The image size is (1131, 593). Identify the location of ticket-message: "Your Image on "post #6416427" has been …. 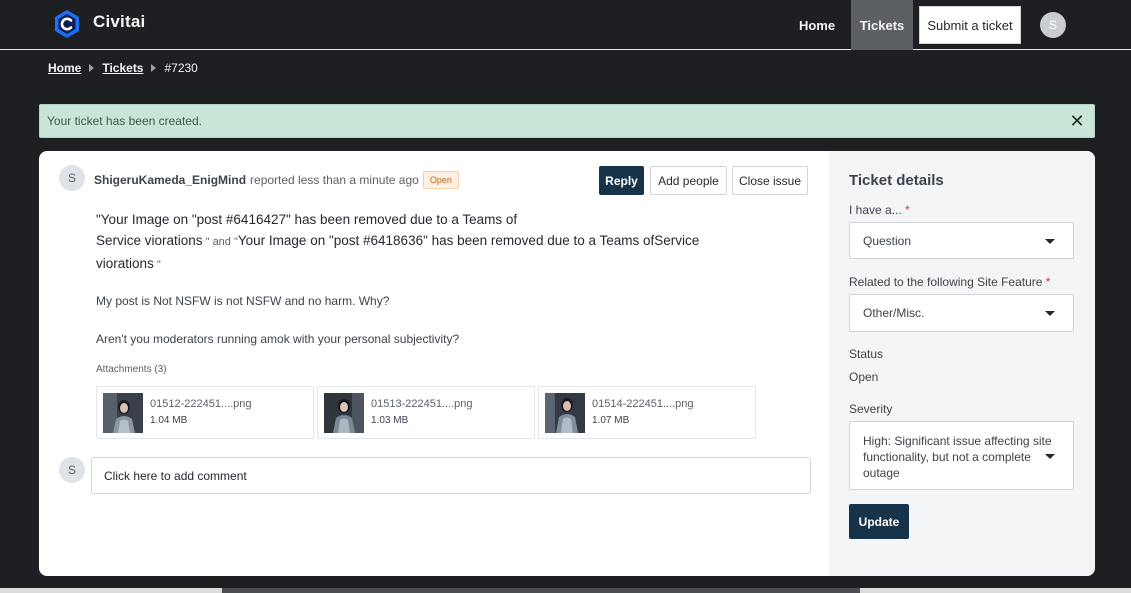
(421, 242).